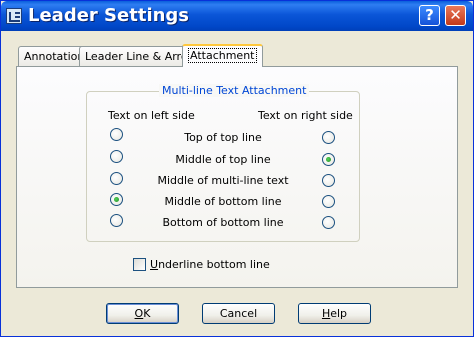  Describe the element at coordinates (116, 178) in the screenshot. I see `left-radio-middle-of-multiline-text` at that location.